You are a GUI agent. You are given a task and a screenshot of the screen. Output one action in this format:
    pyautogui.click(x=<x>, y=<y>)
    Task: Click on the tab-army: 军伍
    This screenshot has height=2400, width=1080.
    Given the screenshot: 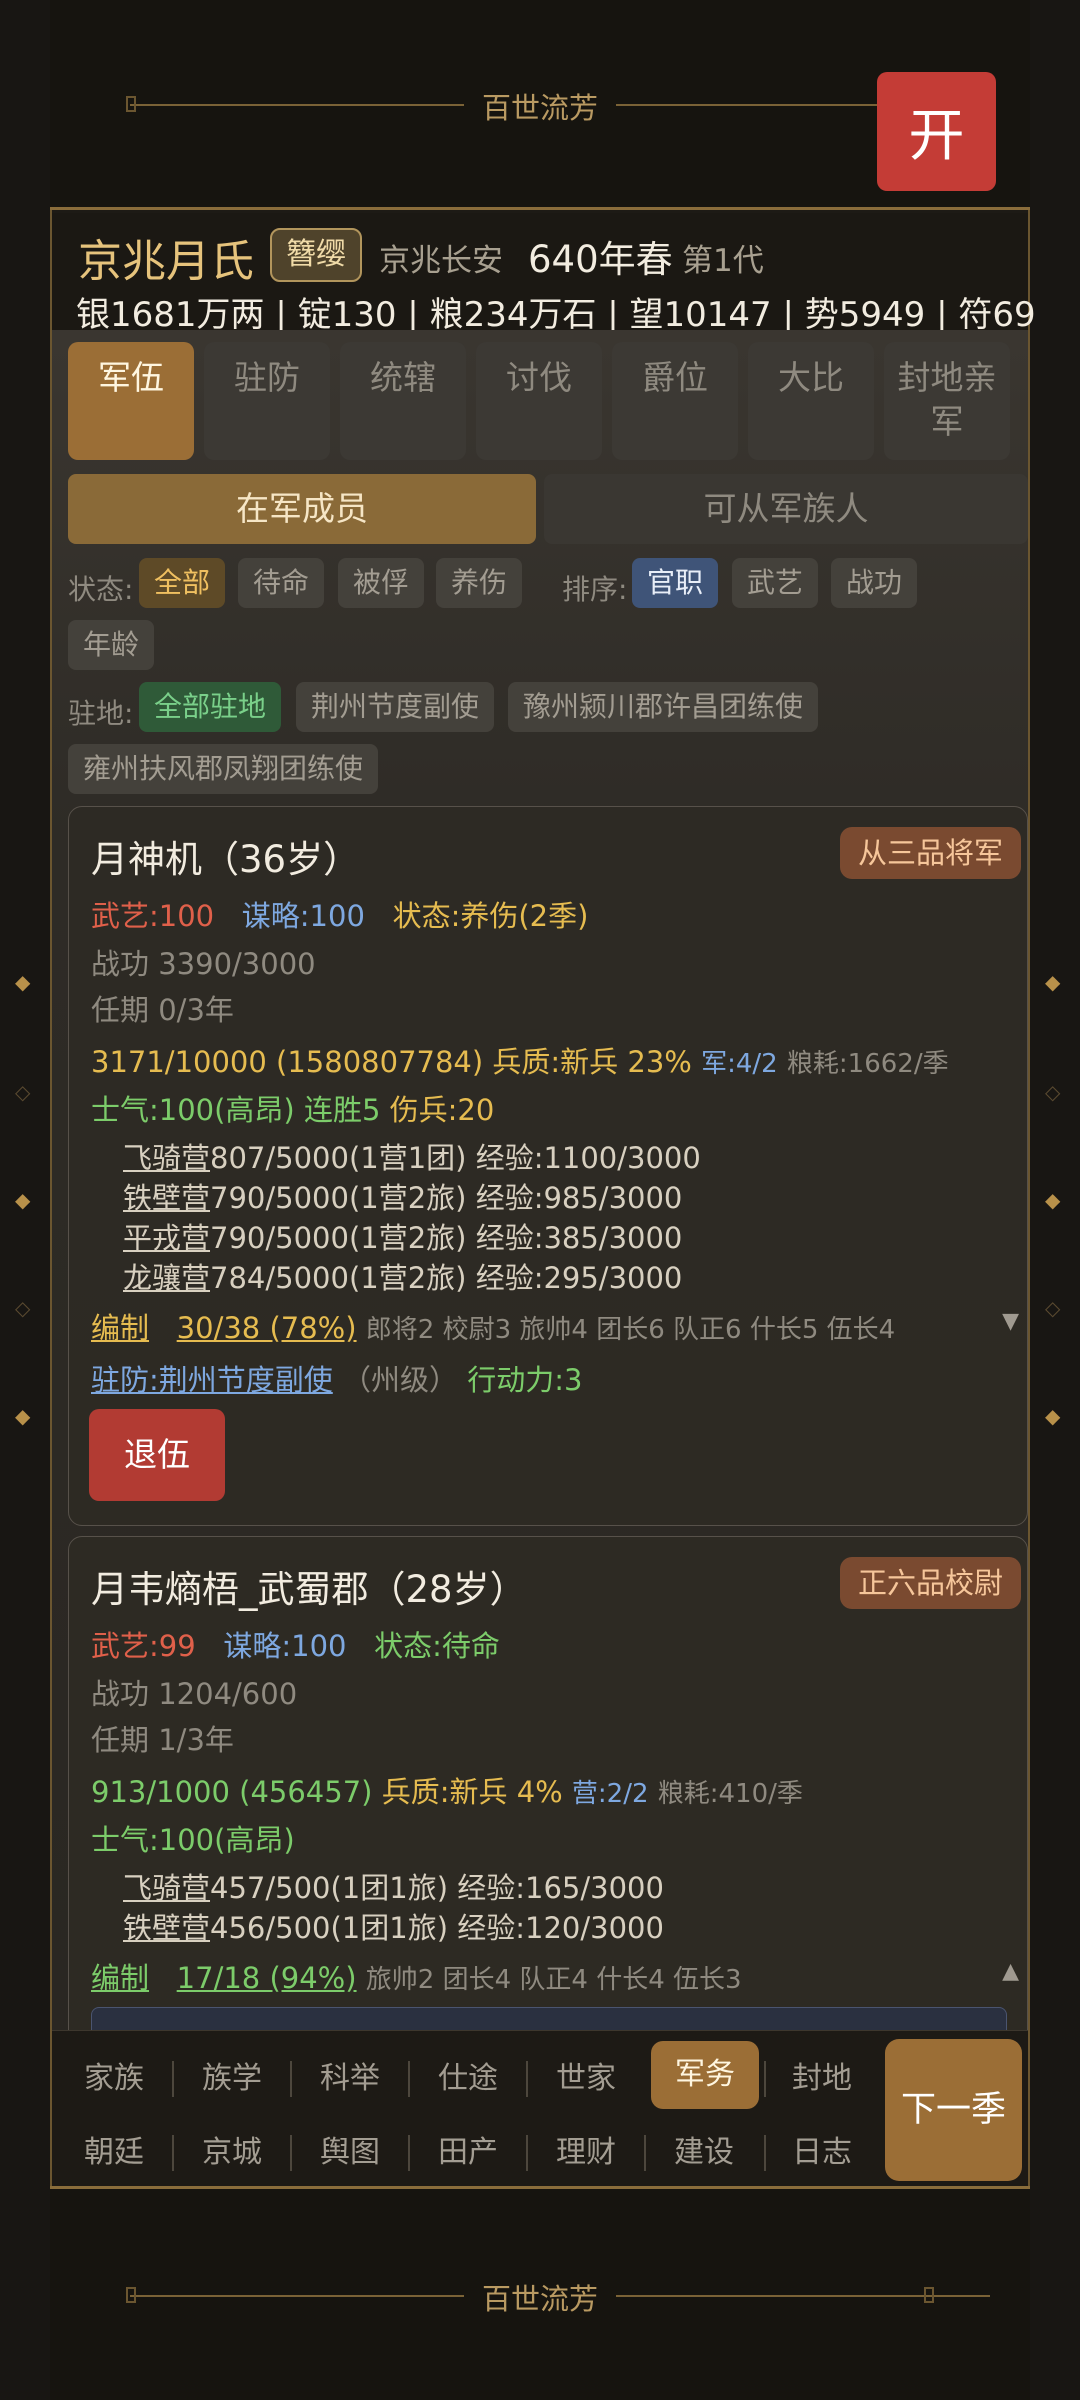 What is the action you would take?
    pyautogui.click(x=131, y=401)
    